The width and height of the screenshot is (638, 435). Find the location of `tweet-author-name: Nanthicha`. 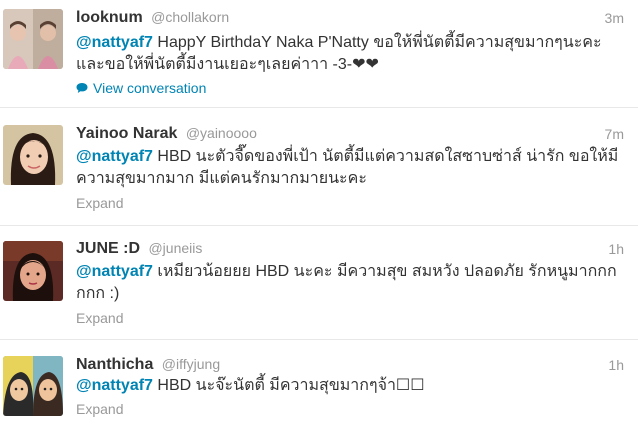

tweet-author-name: Nanthicha is located at coordinates (114, 364).